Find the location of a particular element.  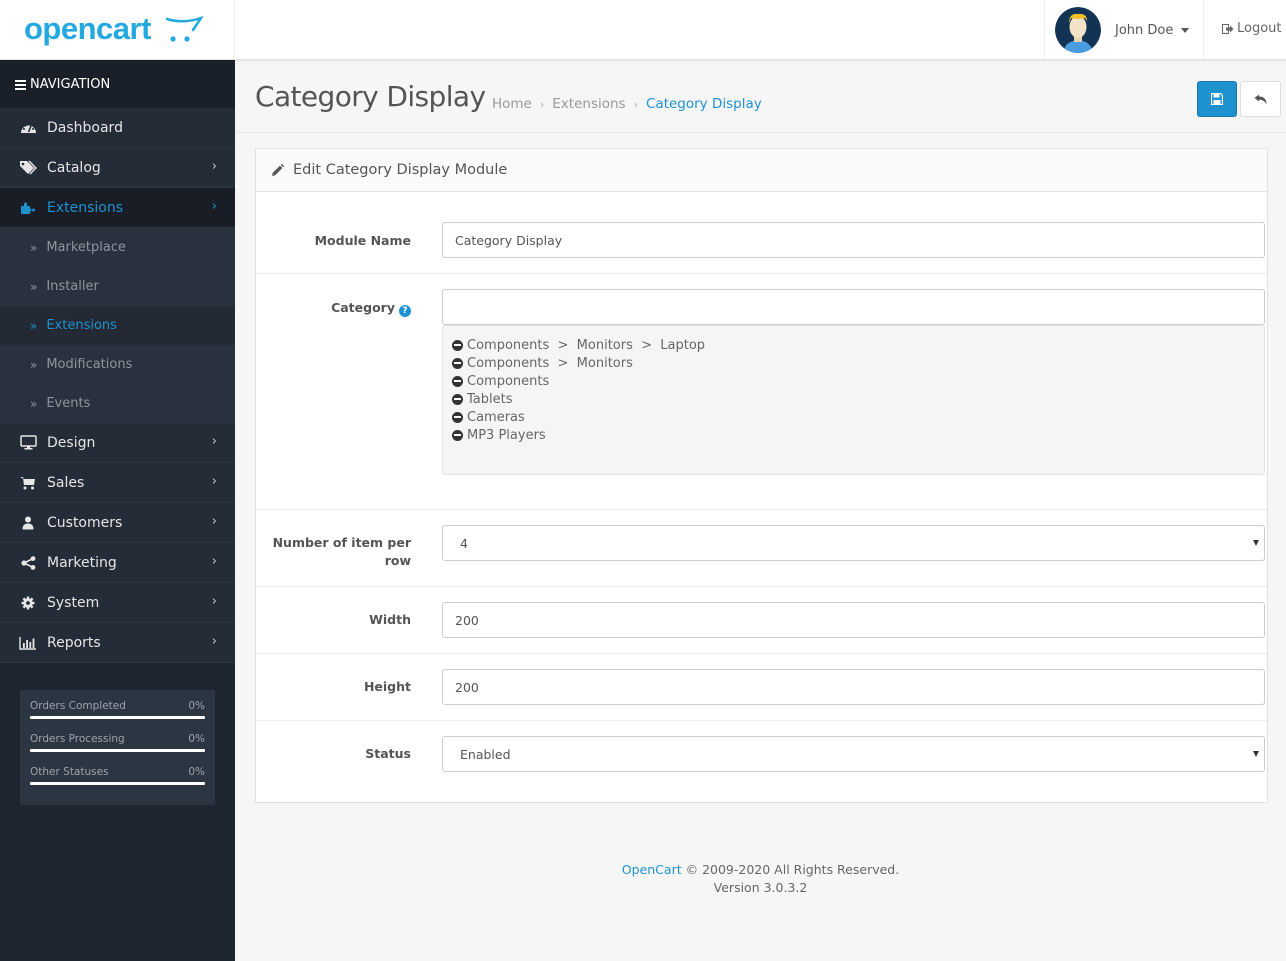

category-item-label: Cameras is located at coordinates (496, 417).